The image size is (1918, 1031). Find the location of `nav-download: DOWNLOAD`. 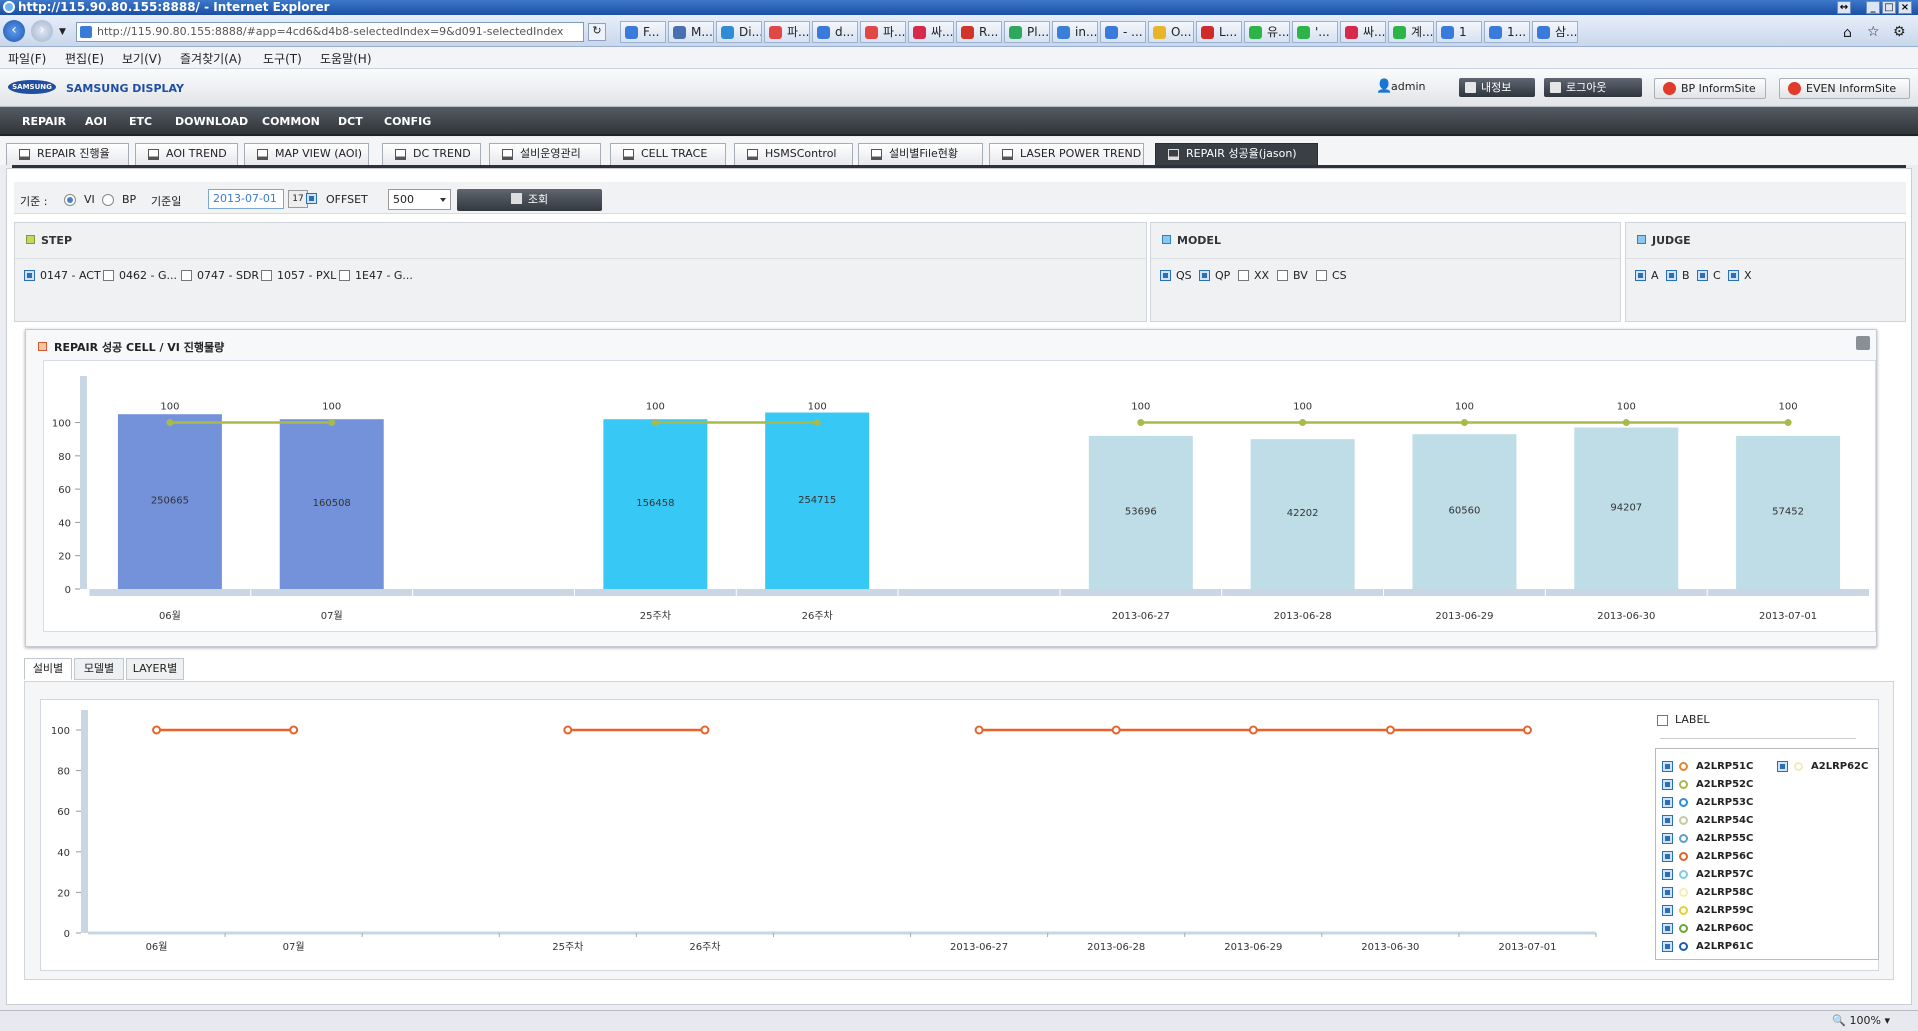

nav-download: DOWNLOAD is located at coordinates (211, 121).